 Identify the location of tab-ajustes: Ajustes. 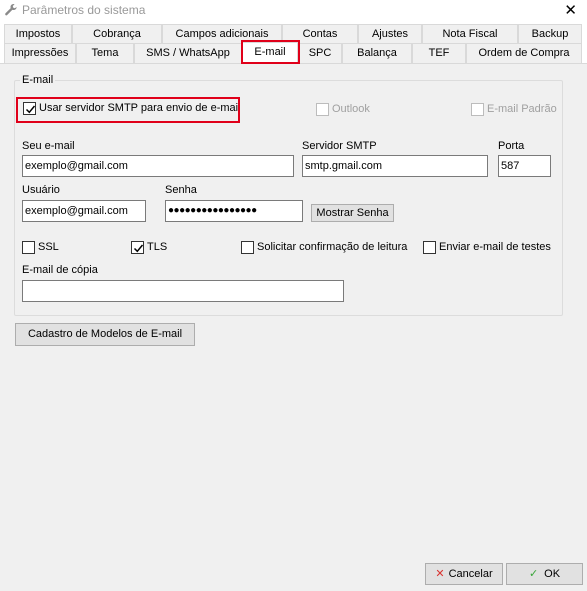
(390, 34).